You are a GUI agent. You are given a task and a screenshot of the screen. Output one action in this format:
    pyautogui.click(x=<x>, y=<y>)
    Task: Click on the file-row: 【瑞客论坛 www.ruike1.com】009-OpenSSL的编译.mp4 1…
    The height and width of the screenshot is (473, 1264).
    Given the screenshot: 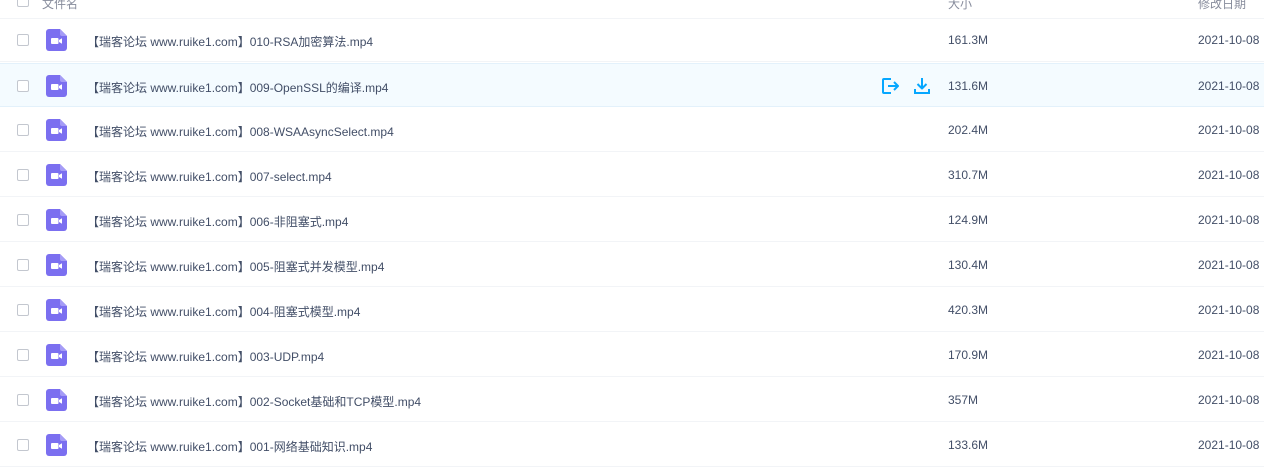 What is the action you would take?
    pyautogui.click(x=632, y=85)
    